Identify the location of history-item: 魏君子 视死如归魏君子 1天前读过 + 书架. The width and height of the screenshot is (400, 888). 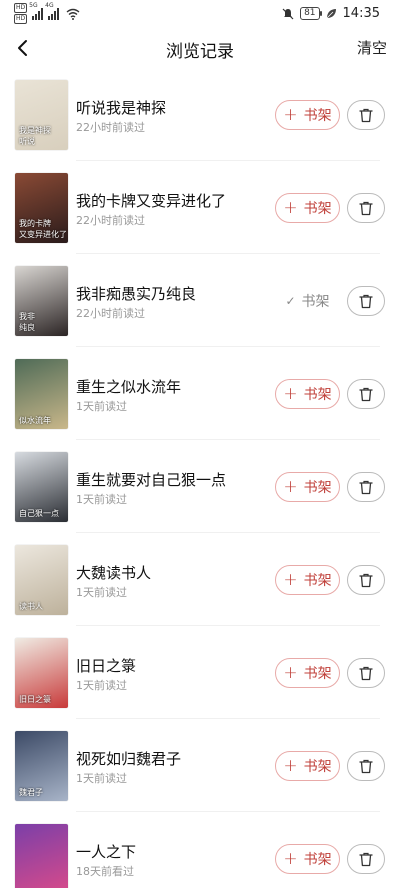
(200, 765).